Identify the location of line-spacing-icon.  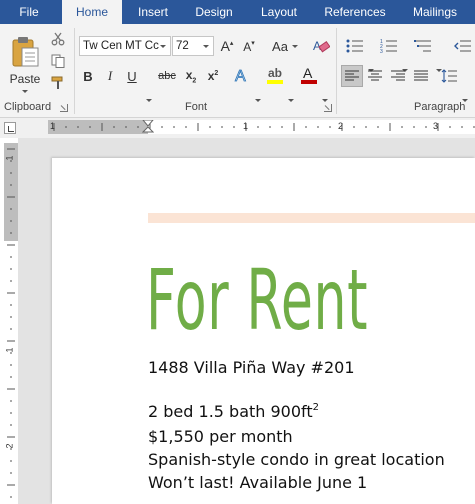
(449, 76).